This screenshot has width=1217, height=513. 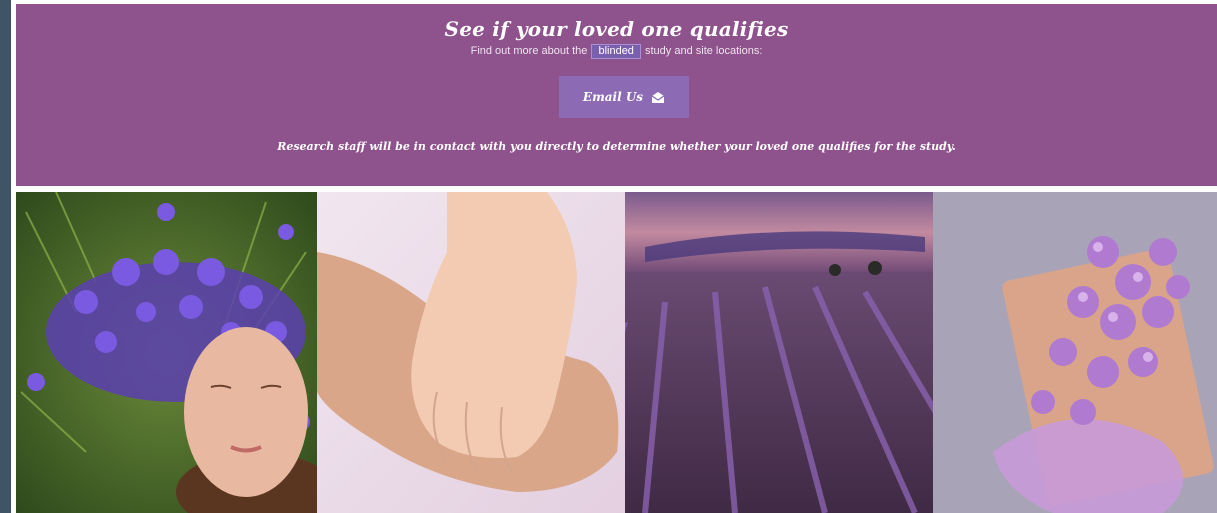 I want to click on email-us-label: Email Us, so click(x=613, y=97).